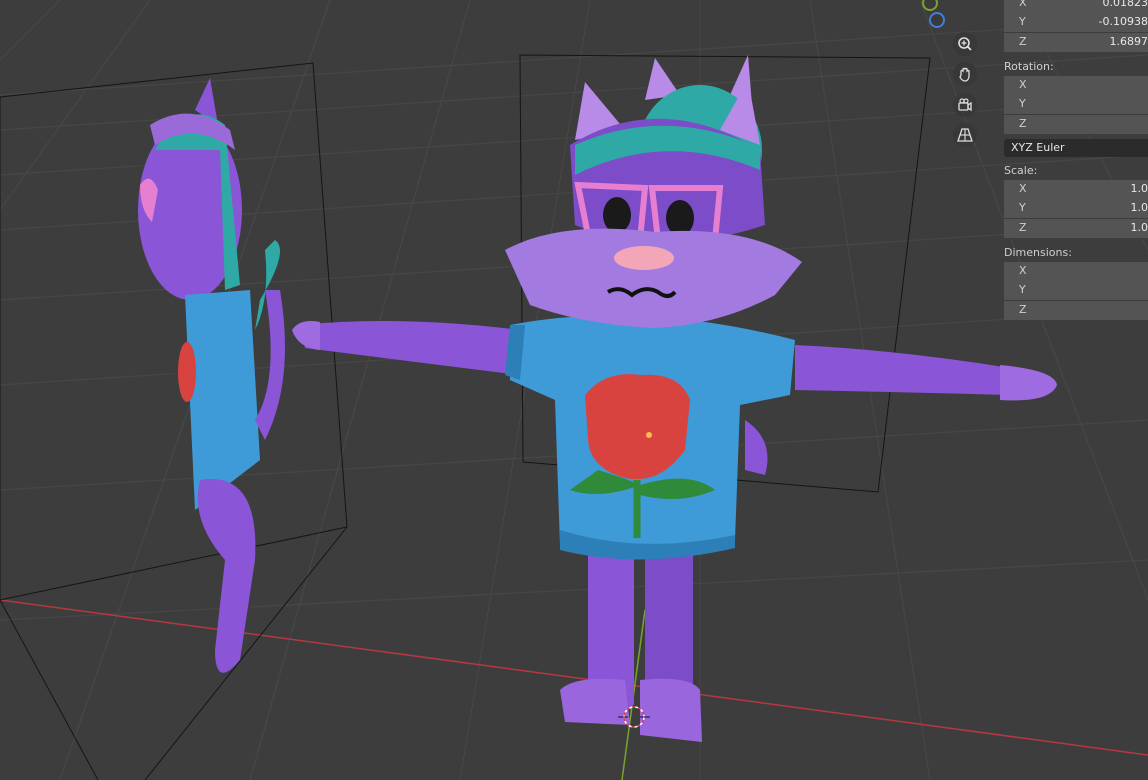 The height and width of the screenshot is (780, 1148). What do you see at coordinates (1123, 21) in the screenshot?
I see `location-y-value: -0.10938` at bounding box center [1123, 21].